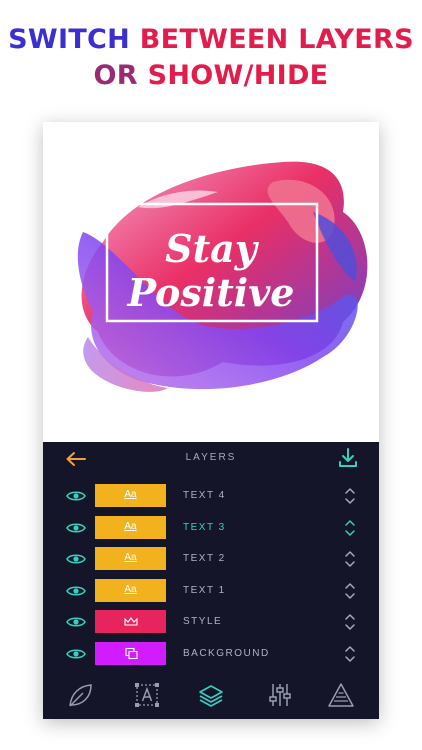 This screenshot has height=750, width=422. I want to click on layer-row: Aa TEXT 4, so click(211, 496).